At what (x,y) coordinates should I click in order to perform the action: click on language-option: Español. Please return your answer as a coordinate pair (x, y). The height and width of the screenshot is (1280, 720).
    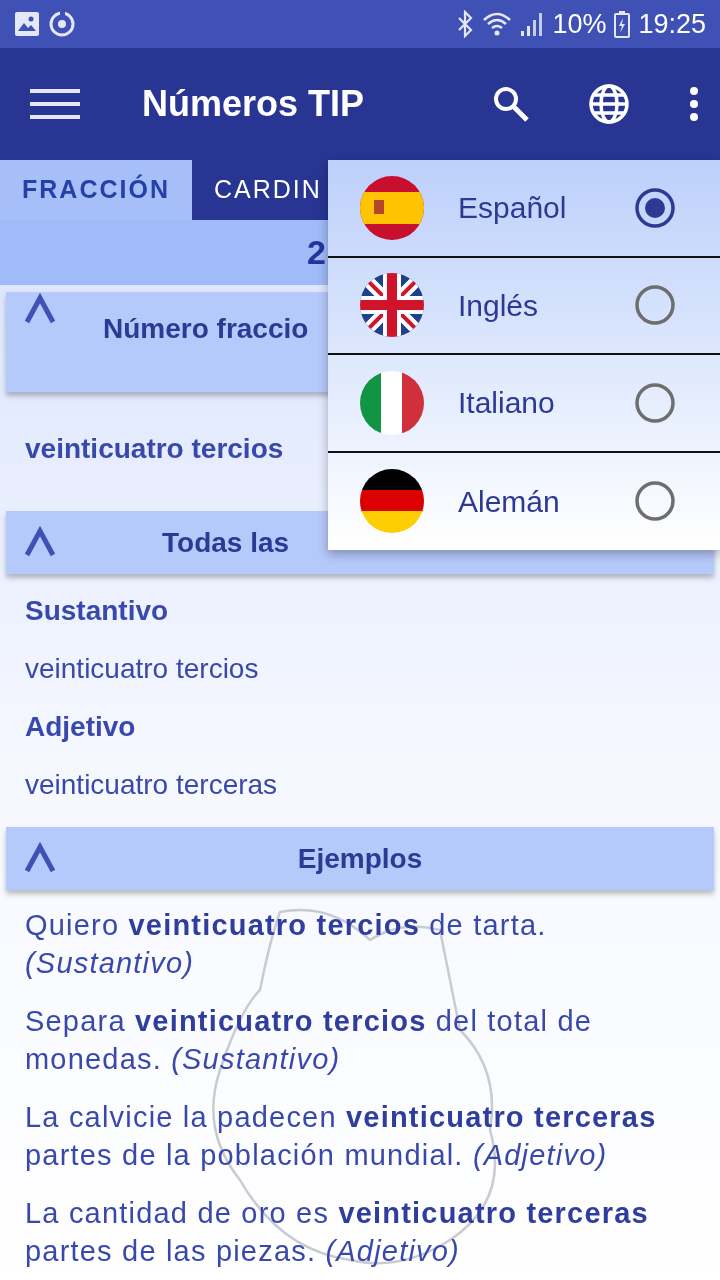
    Looking at the image, I should click on (524, 209).